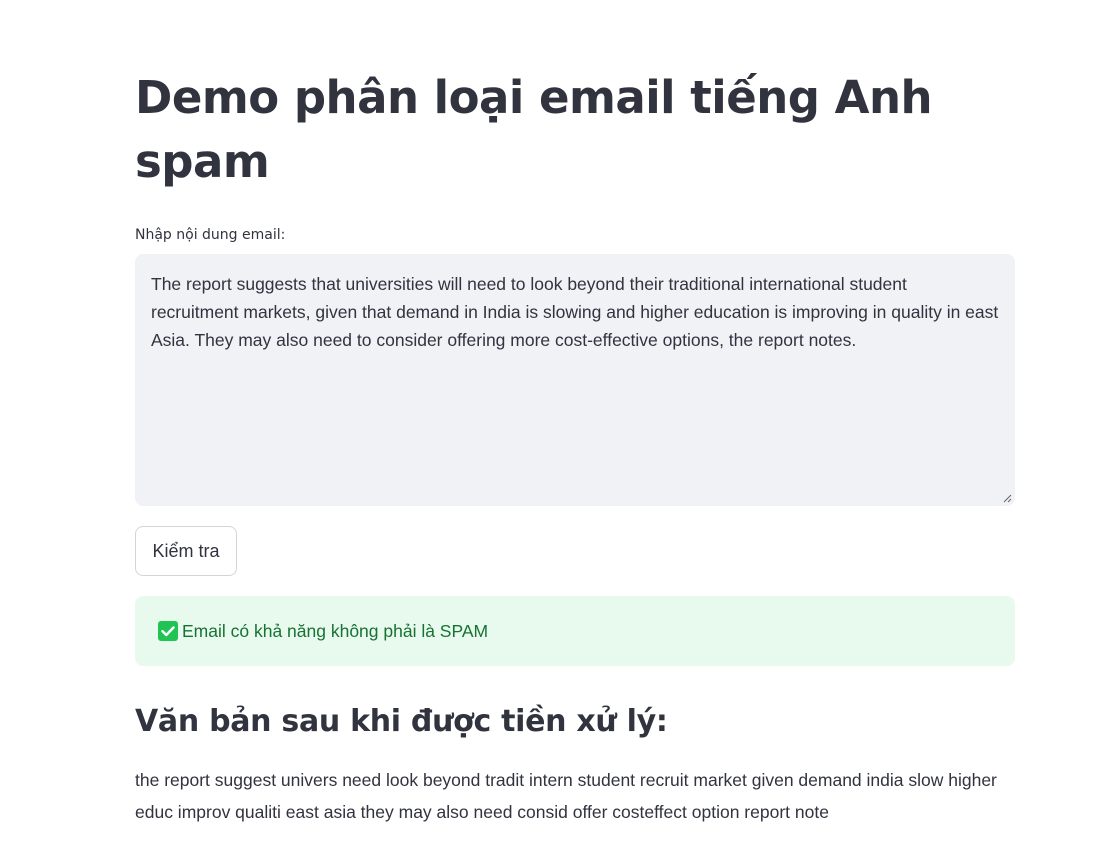 Image resolution: width=1113 pixels, height=867 pixels. Describe the element at coordinates (335, 630) in the screenshot. I see `result-message: Email có khả năng không phải là SPAM` at that location.